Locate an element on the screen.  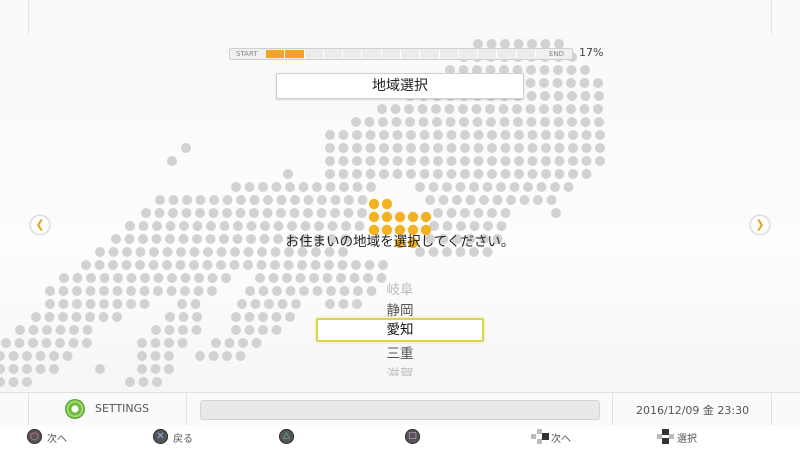
picker-item-shiga: 滋賀 is located at coordinates (400, 369).